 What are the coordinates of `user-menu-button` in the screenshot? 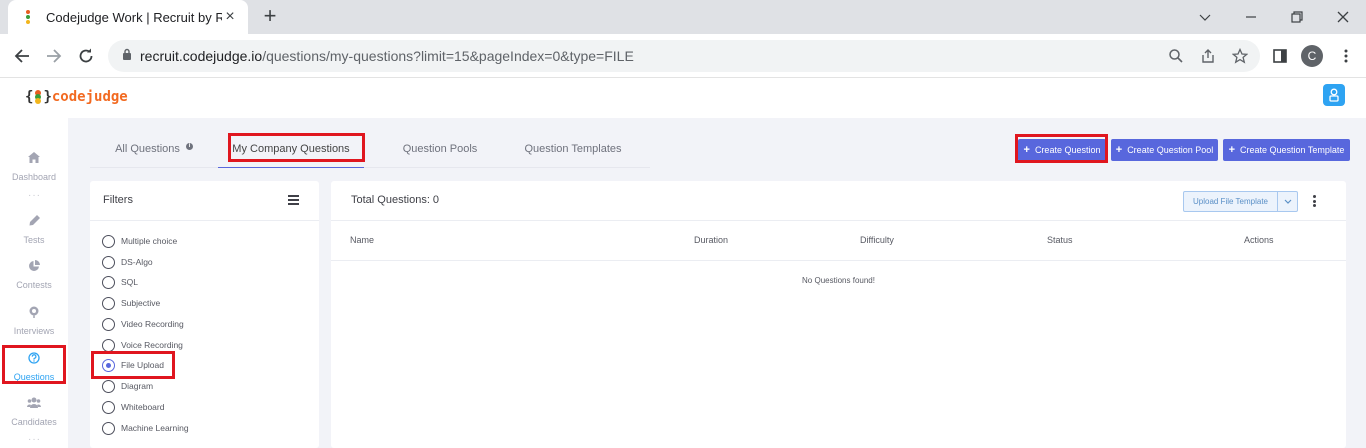 It's located at (1334, 95).